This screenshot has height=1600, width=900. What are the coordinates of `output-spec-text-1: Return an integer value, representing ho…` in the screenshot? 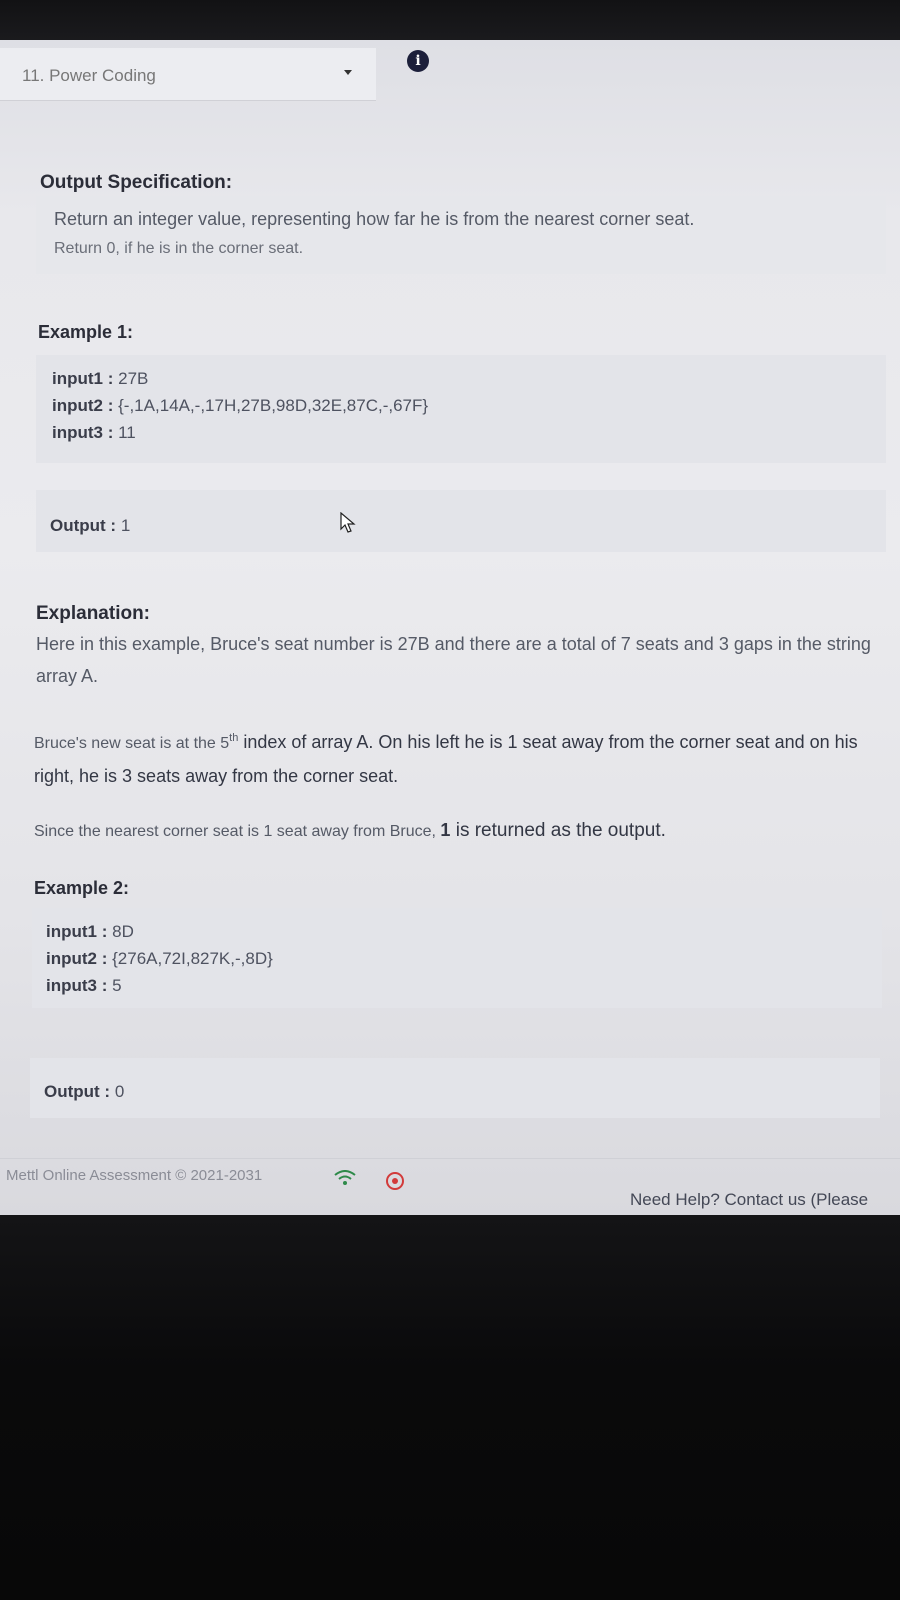 It's located at (374, 219).